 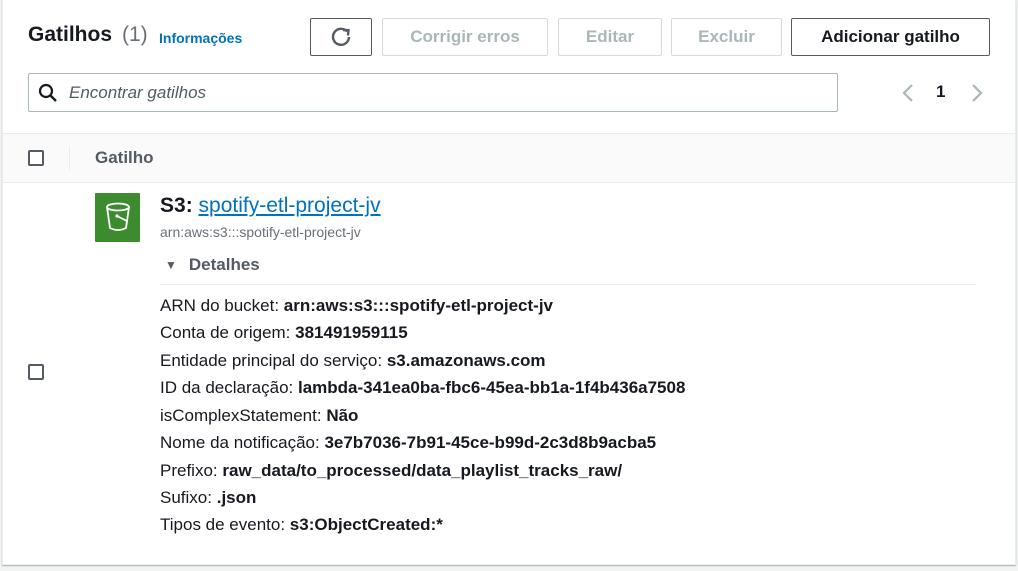 I want to click on refresh-button, so click(x=341, y=37).